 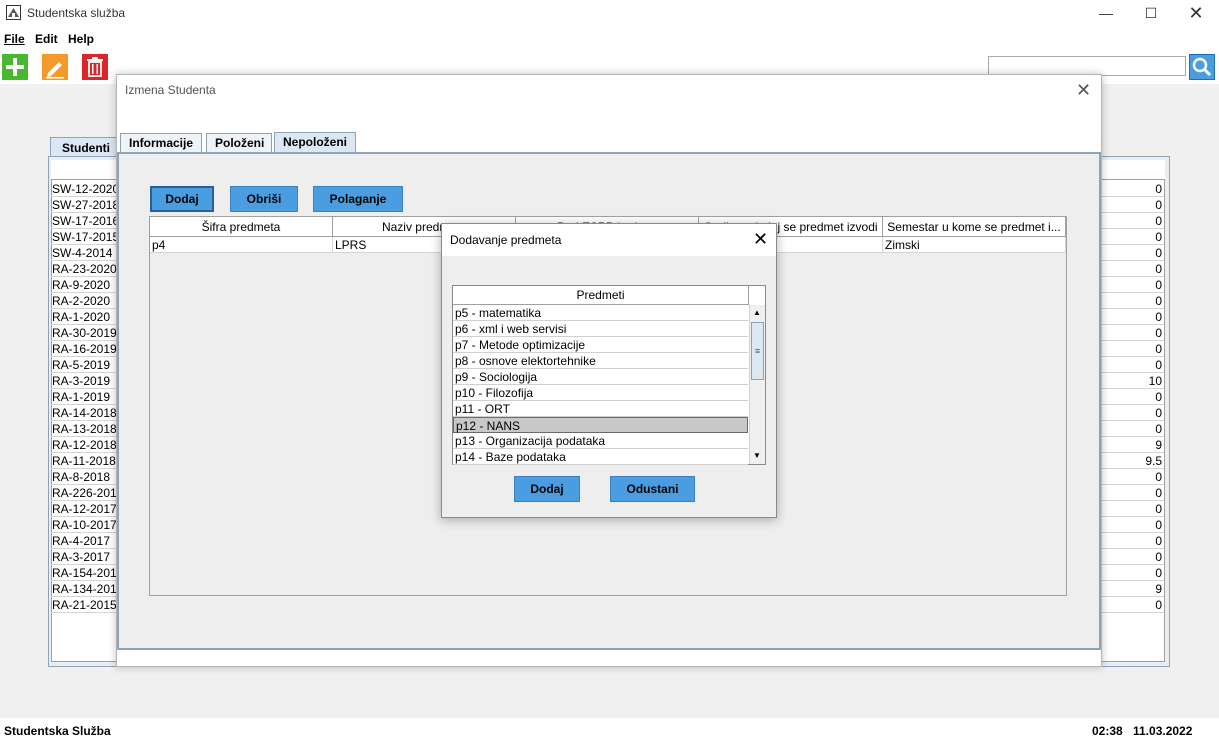 What do you see at coordinates (13, 12) in the screenshot?
I see `app-icon` at bounding box center [13, 12].